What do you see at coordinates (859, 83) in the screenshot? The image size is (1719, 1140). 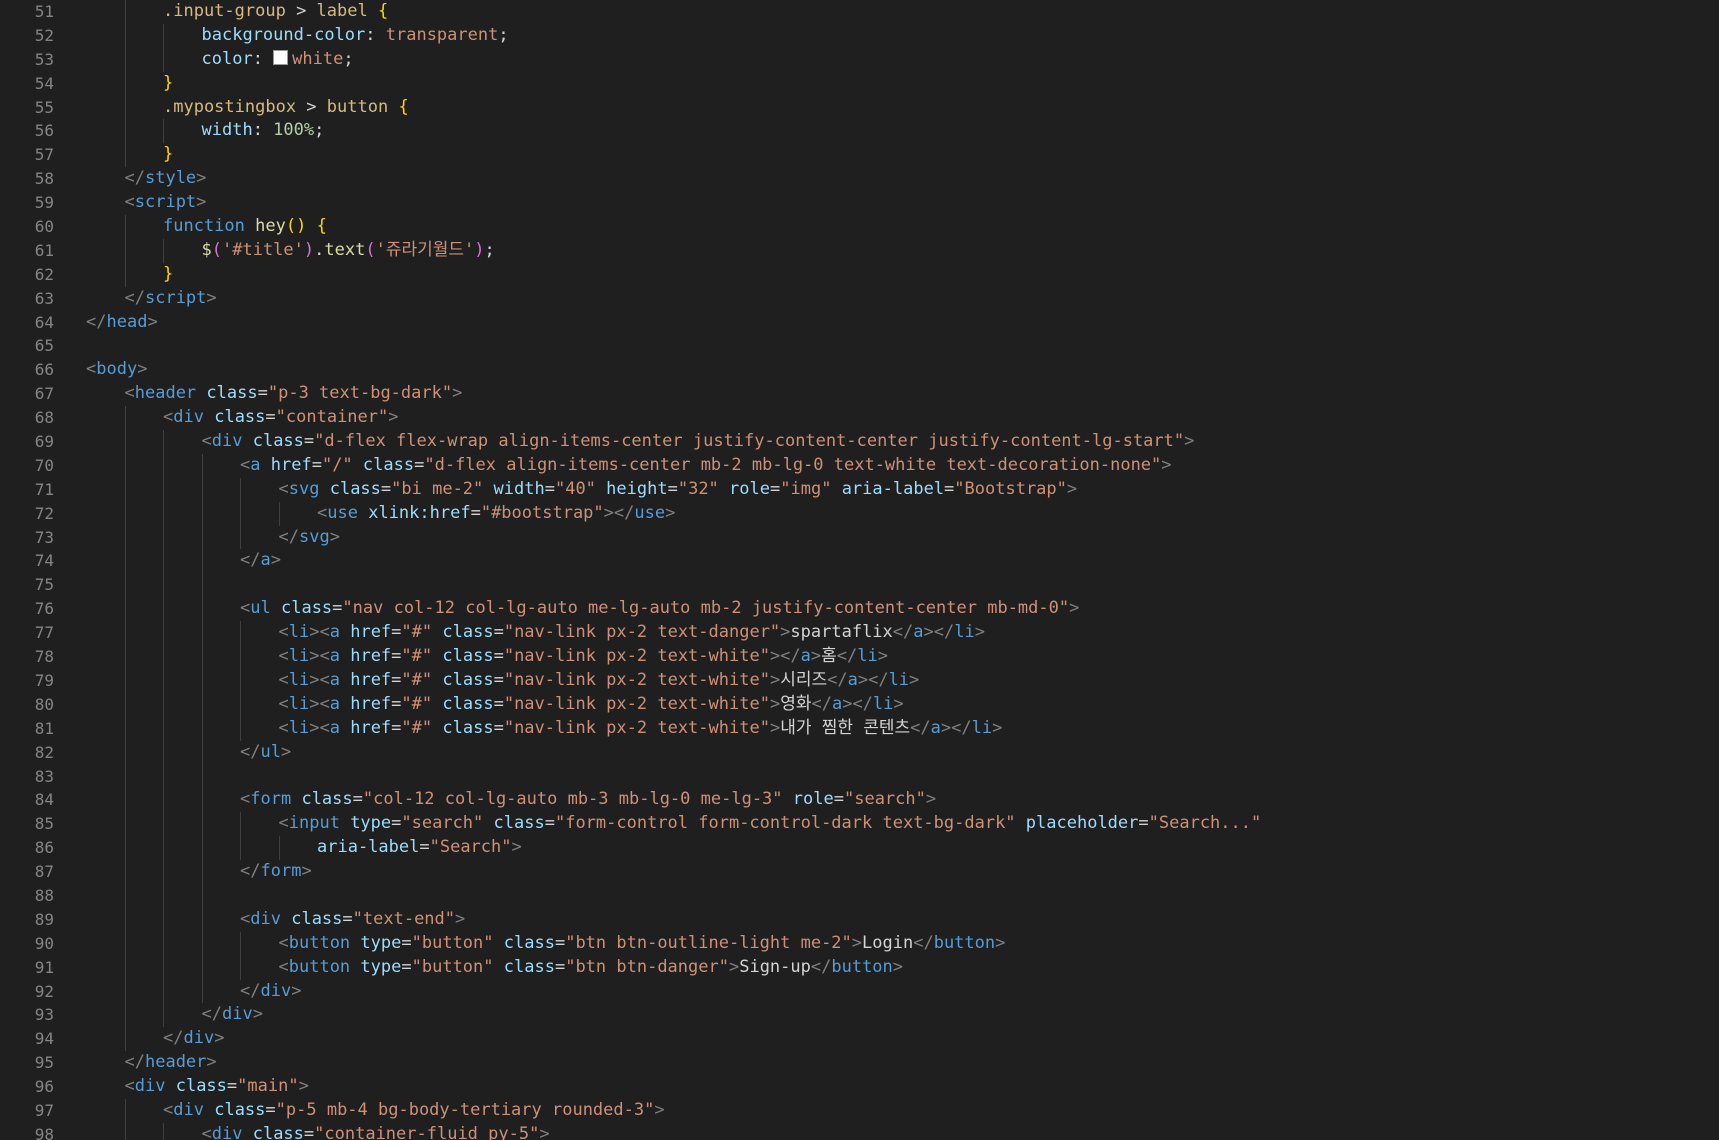 I see `code-line: 54}` at bounding box center [859, 83].